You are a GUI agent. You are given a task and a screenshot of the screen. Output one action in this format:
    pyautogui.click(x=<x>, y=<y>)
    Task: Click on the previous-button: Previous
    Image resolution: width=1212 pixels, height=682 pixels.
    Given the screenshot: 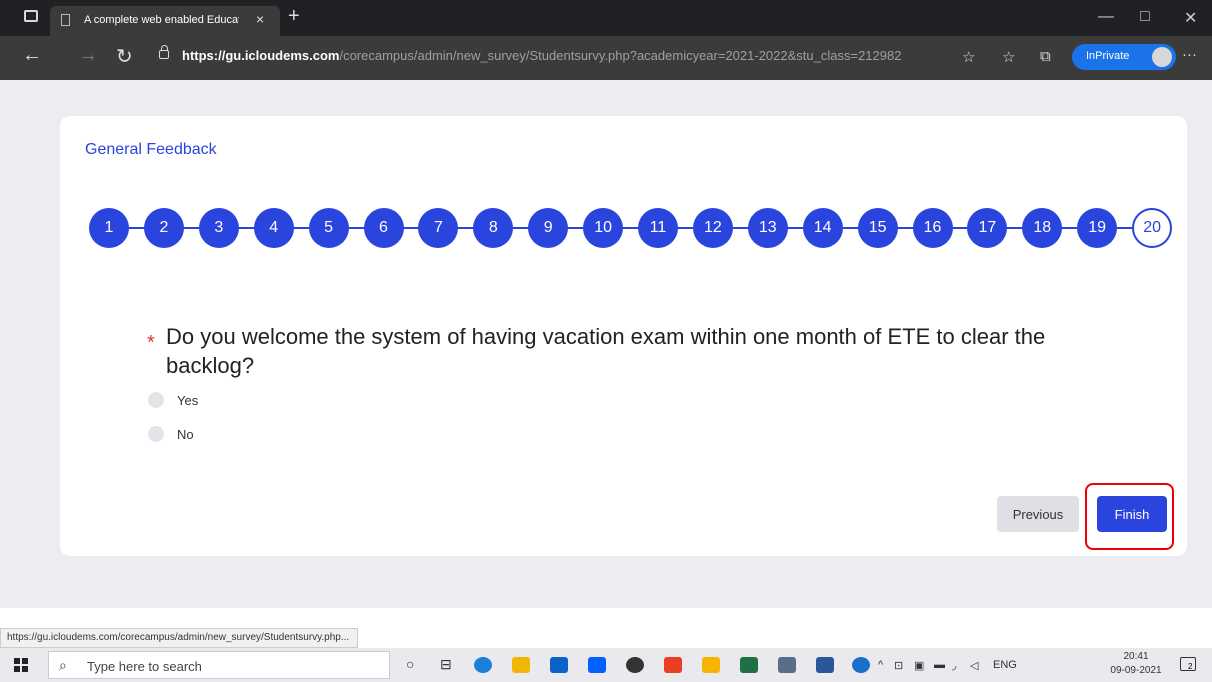 What is the action you would take?
    pyautogui.click(x=1038, y=514)
    